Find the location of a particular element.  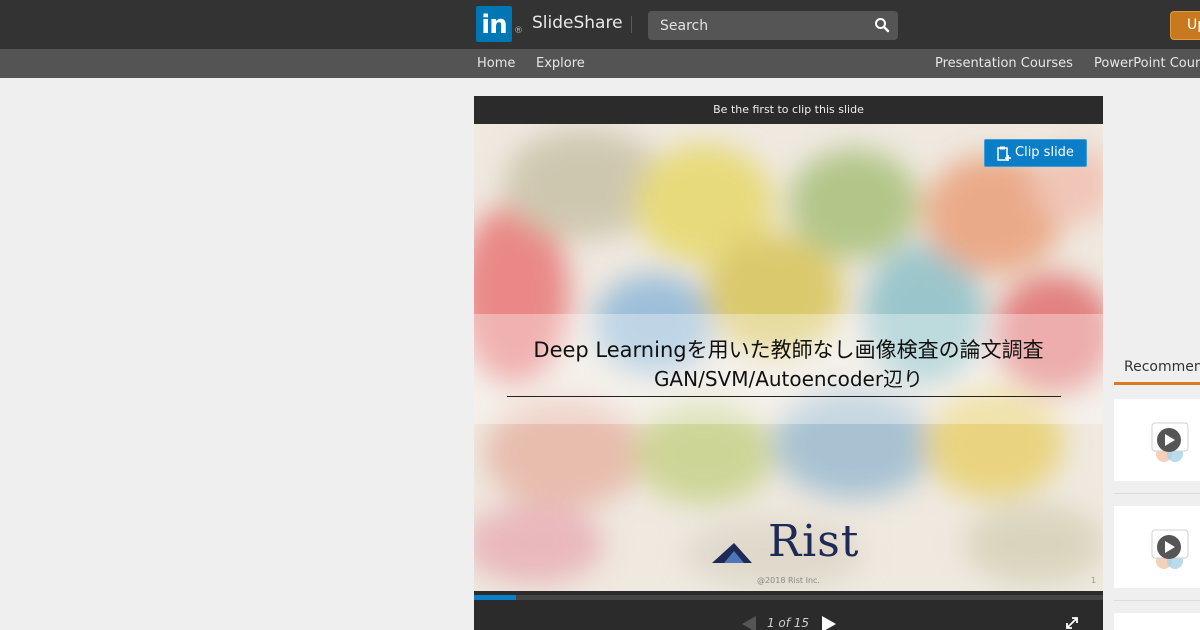

nav-home: Home is located at coordinates (496, 63).